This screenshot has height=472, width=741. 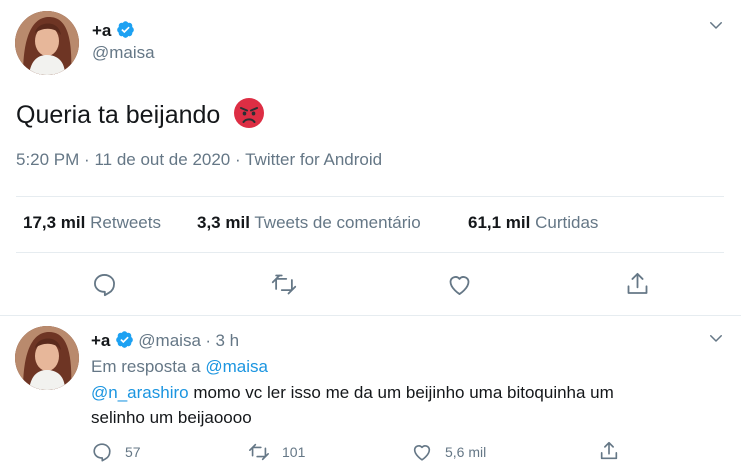 I want to click on like-button, so click(x=459, y=284).